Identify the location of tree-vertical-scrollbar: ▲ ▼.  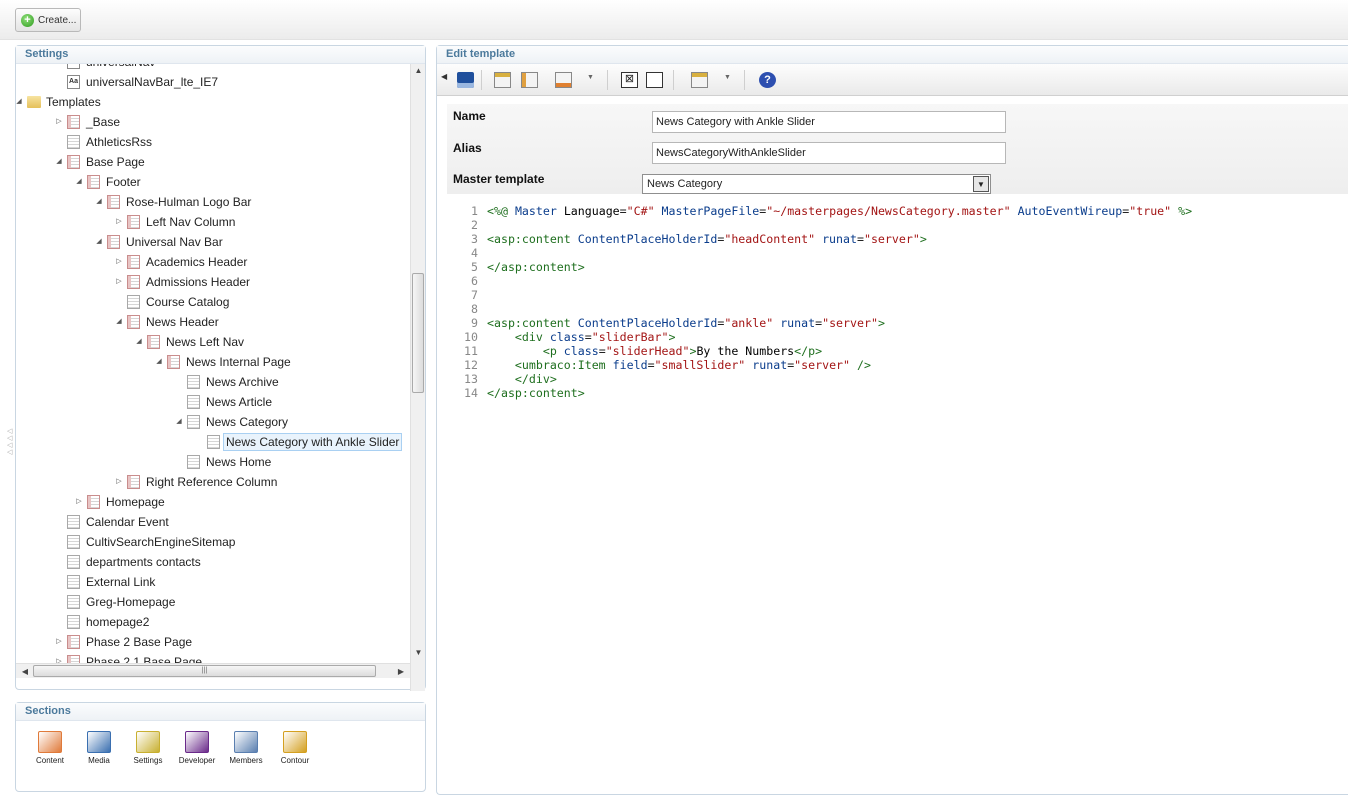
(417, 377).